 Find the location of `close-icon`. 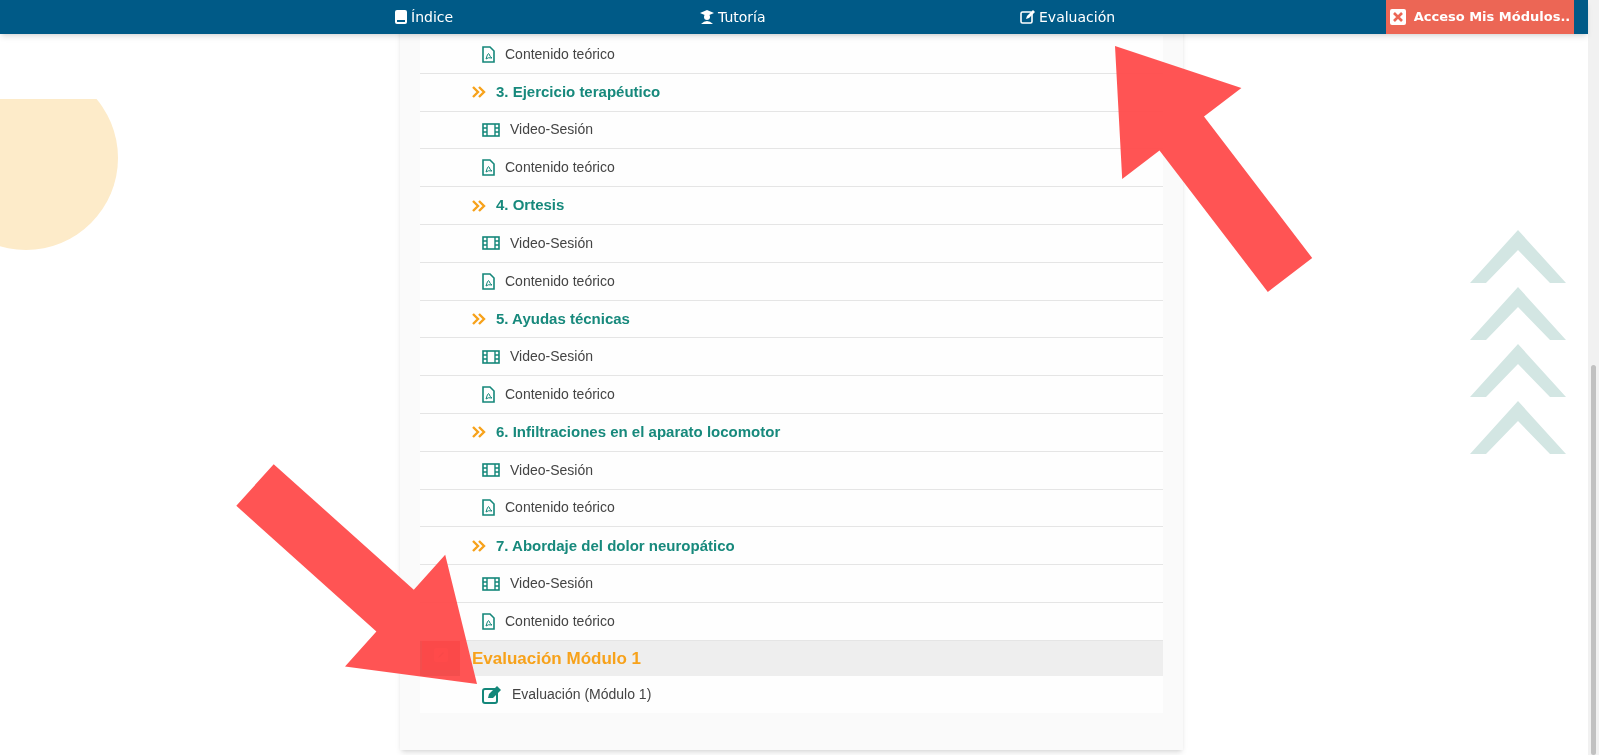

close-icon is located at coordinates (1397, 17).